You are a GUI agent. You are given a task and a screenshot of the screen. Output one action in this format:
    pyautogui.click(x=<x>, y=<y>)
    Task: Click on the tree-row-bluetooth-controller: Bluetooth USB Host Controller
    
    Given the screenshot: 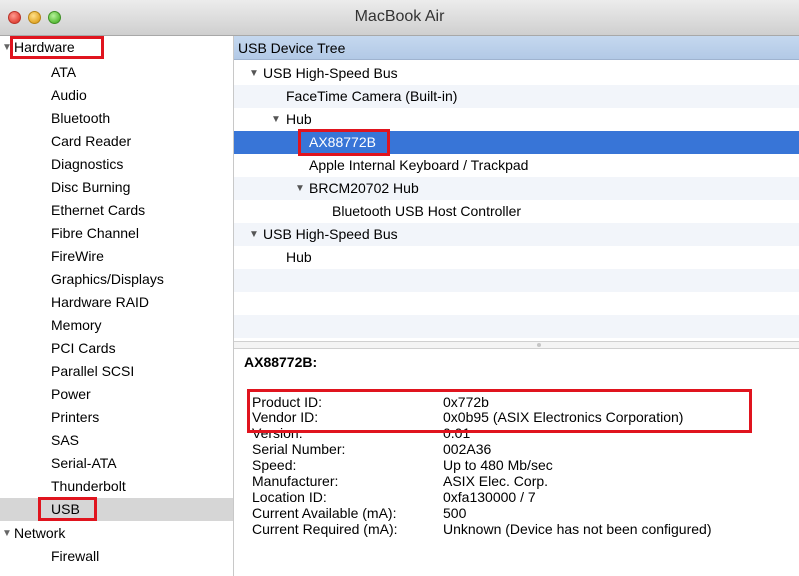 What is the action you would take?
    pyautogui.click(x=516, y=211)
    